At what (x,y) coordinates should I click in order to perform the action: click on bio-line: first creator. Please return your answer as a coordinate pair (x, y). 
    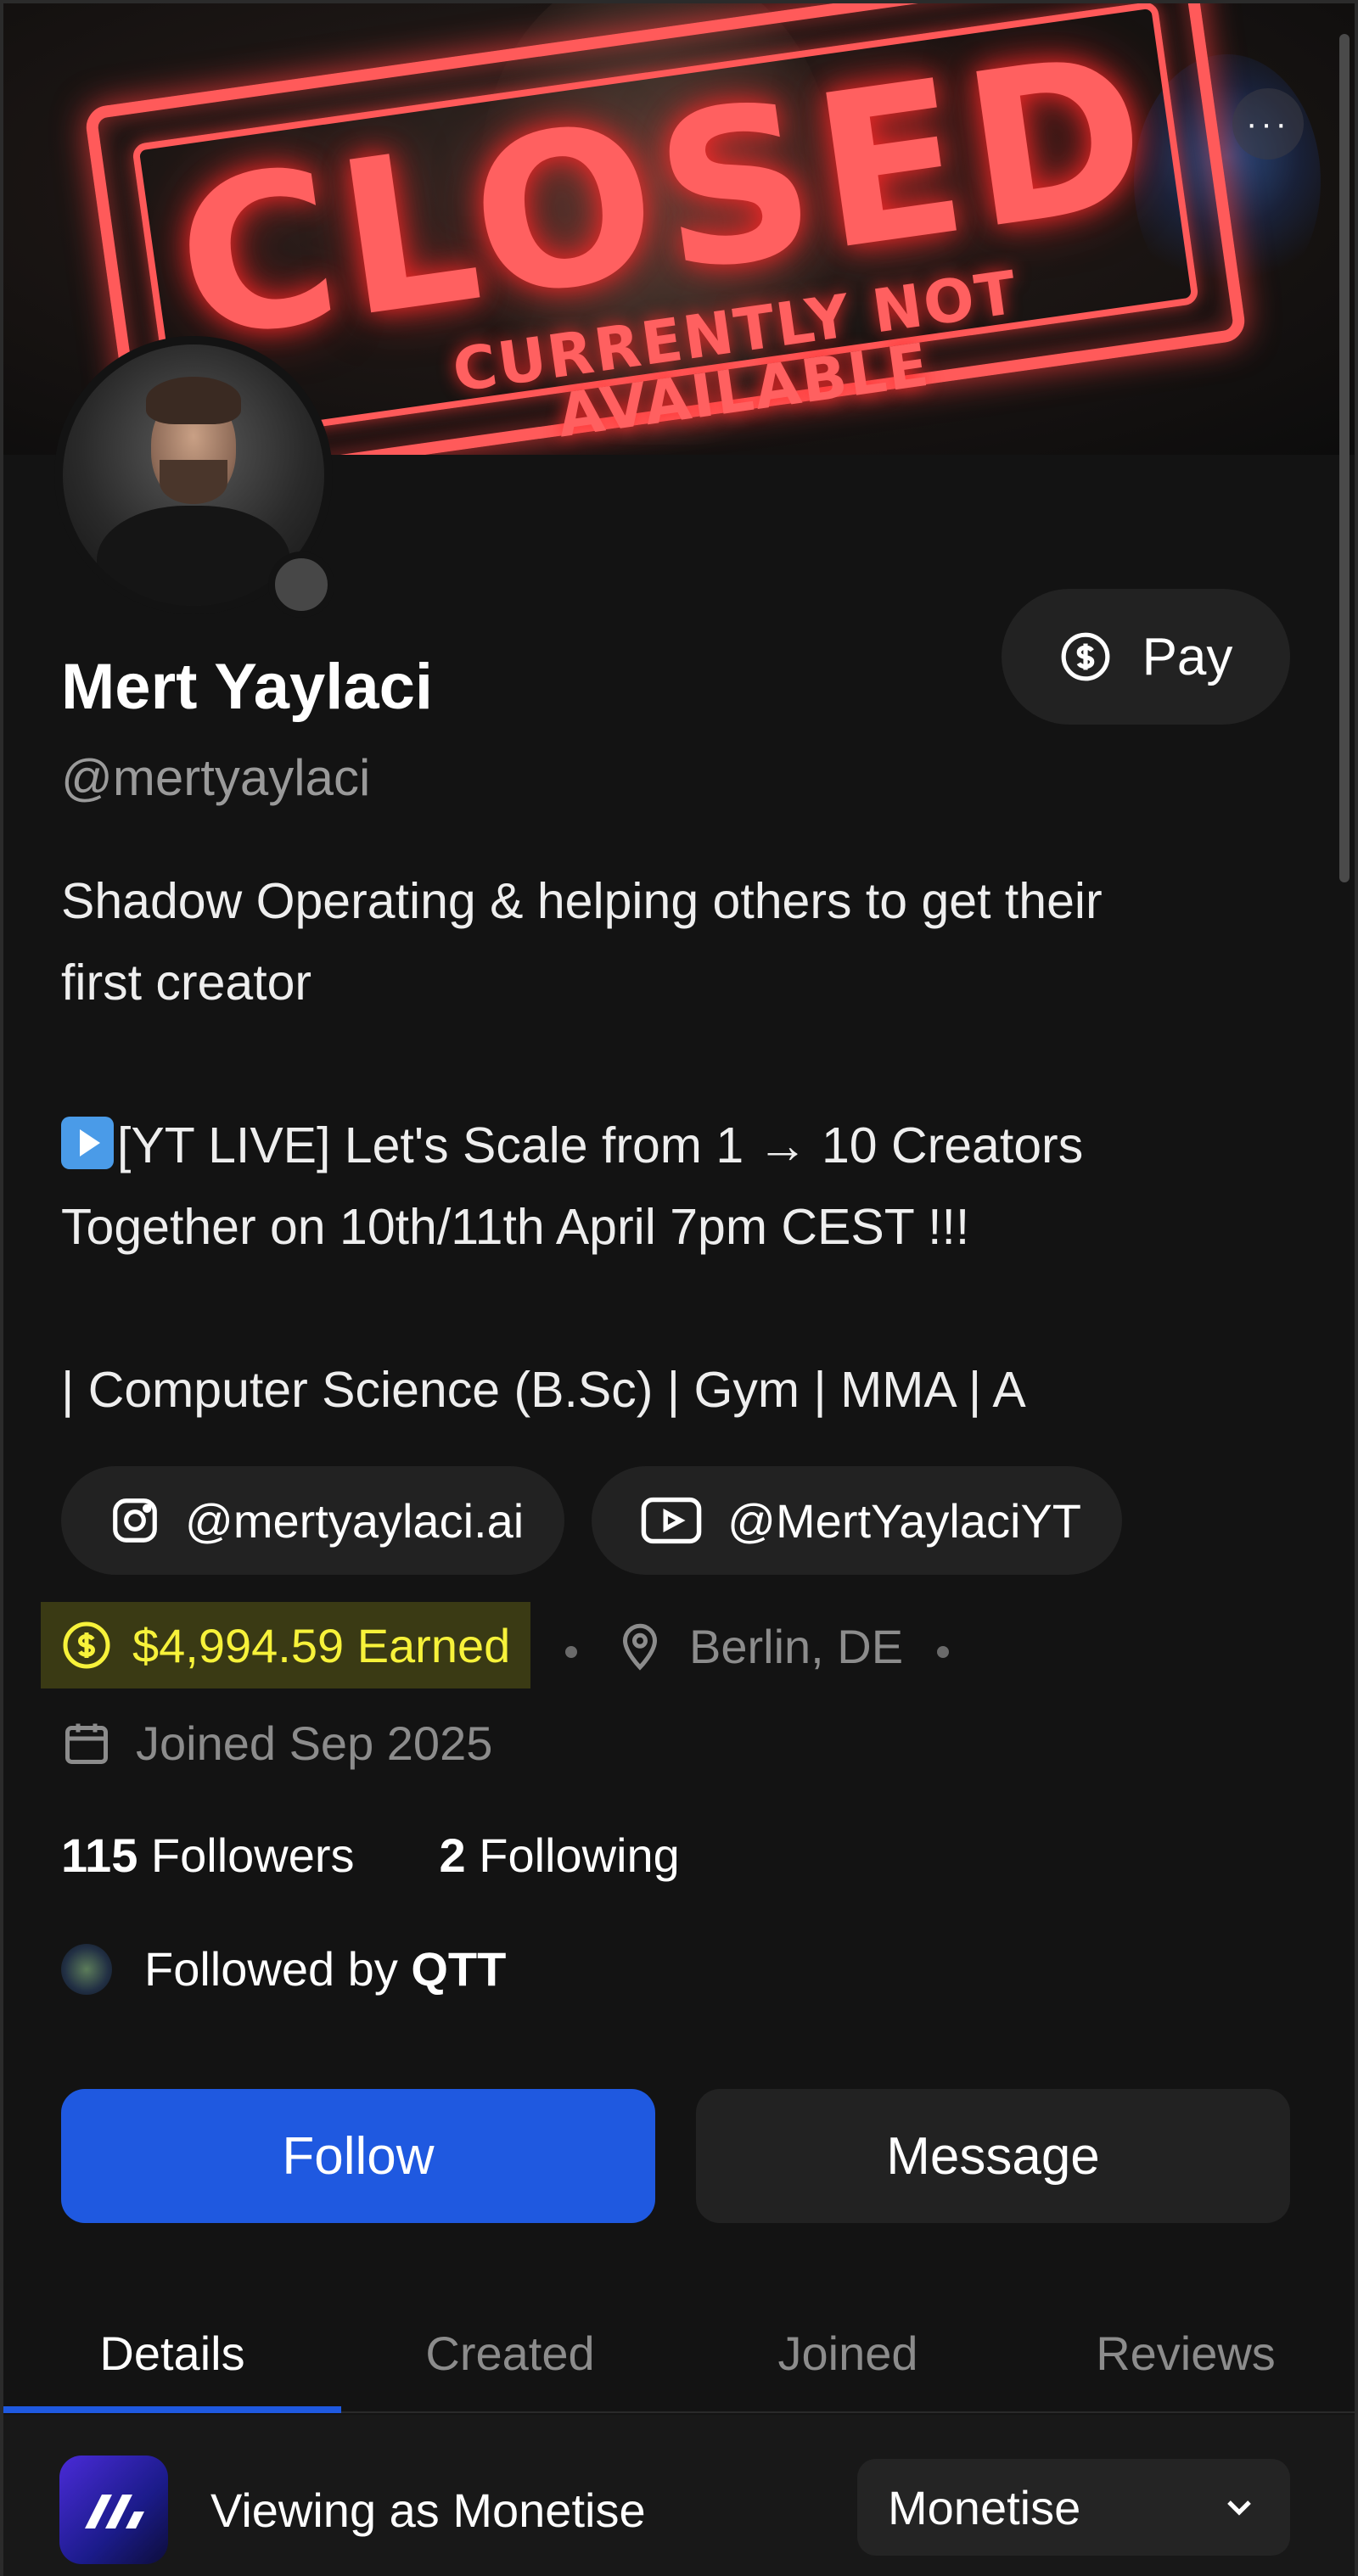
    Looking at the image, I should click on (186, 983).